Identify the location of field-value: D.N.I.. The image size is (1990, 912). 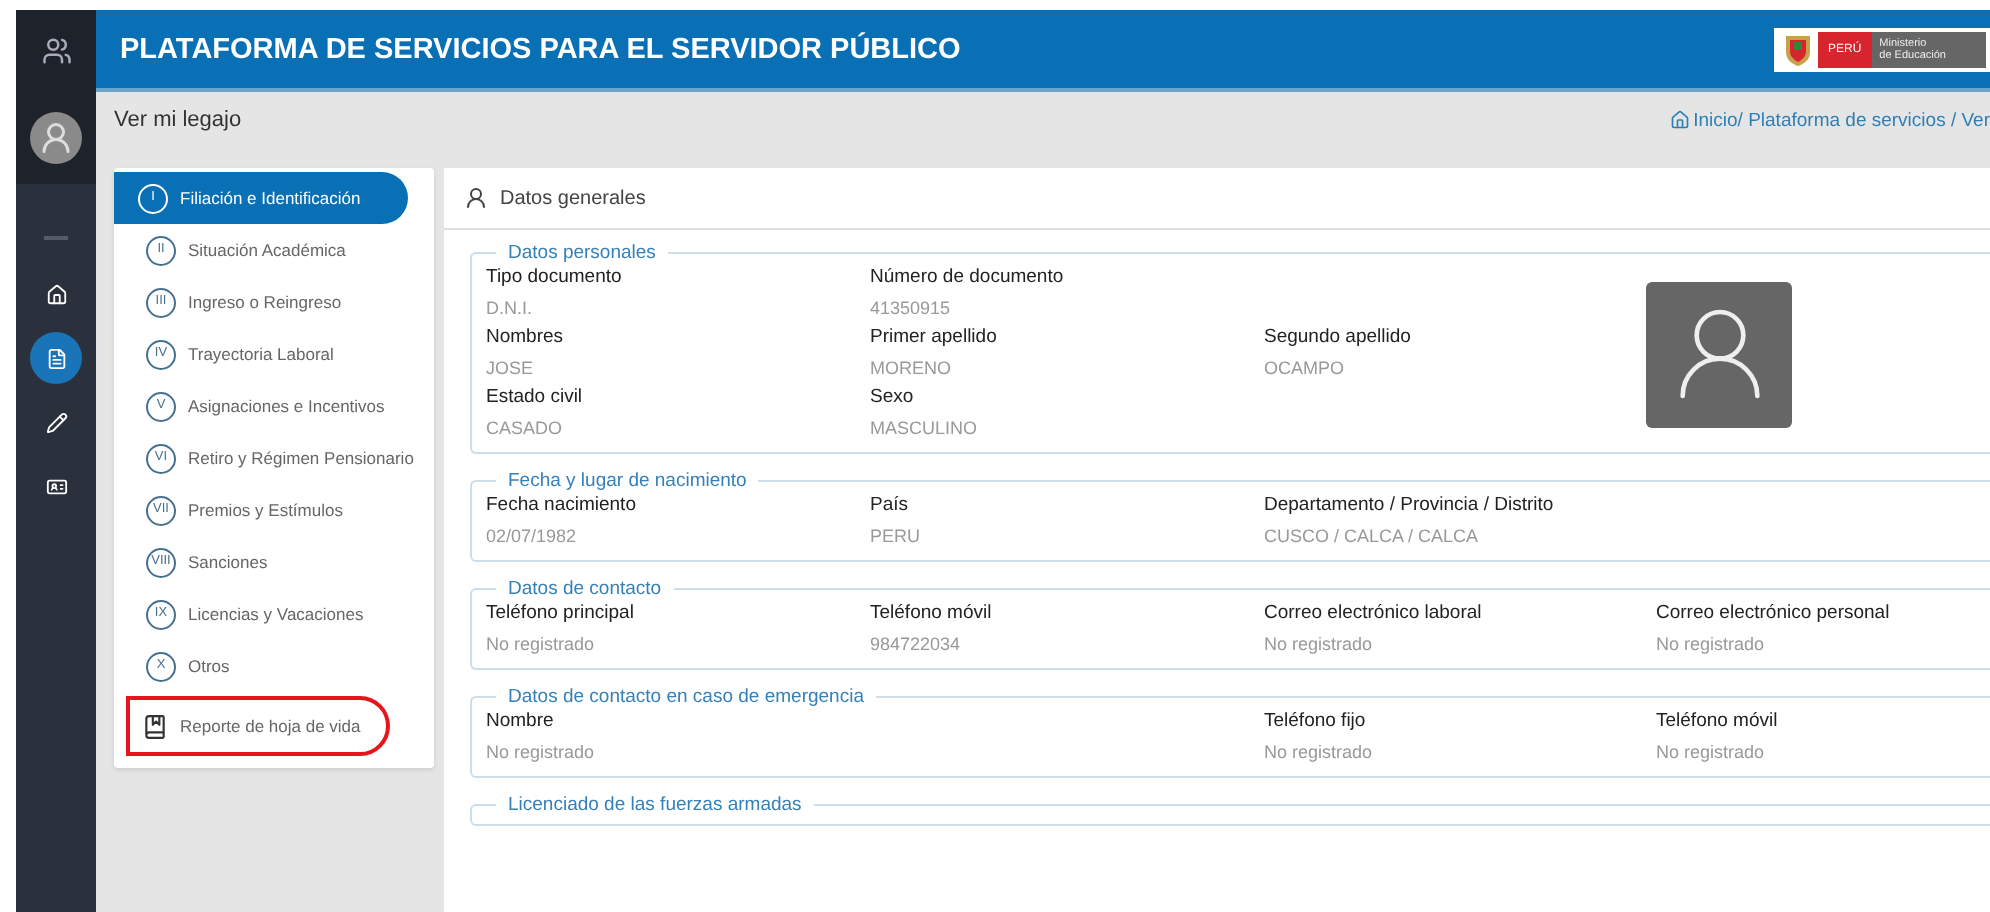
(510, 308).